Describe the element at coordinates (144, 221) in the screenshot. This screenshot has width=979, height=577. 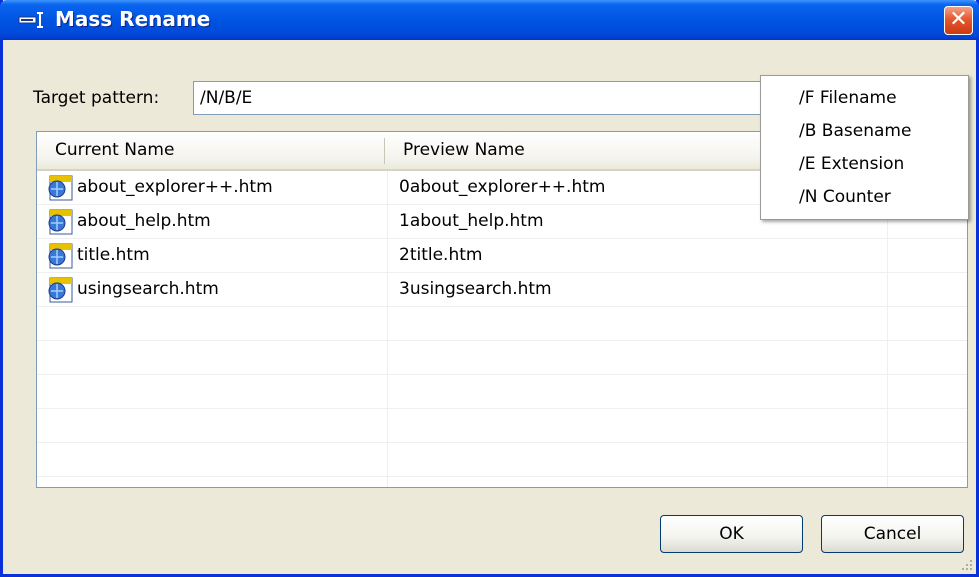
I see `current-name-cell: about_help.htm` at that location.